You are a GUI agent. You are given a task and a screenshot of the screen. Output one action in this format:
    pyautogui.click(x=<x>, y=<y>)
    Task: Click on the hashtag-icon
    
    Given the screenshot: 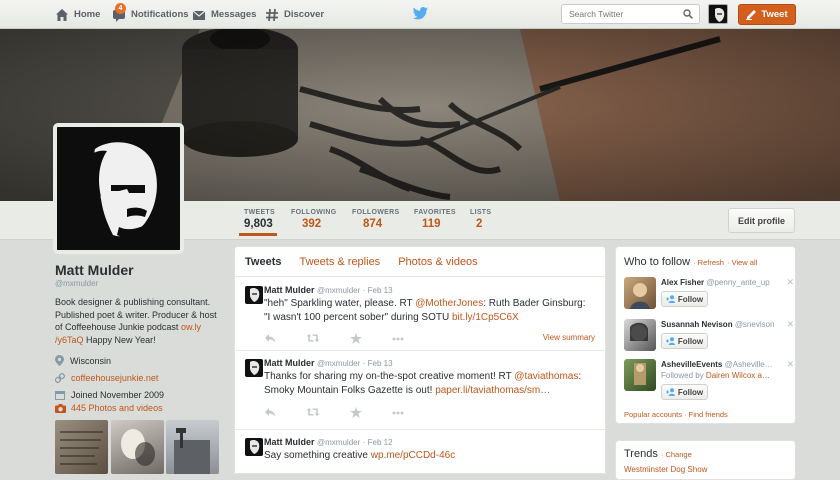 What is the action you would take?
    pyautogui.click(x=272, y=14)
    